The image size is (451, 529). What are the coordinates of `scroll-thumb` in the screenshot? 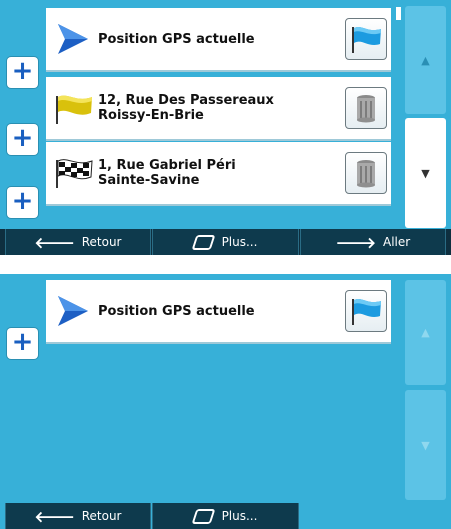 It's located at (398, 13).